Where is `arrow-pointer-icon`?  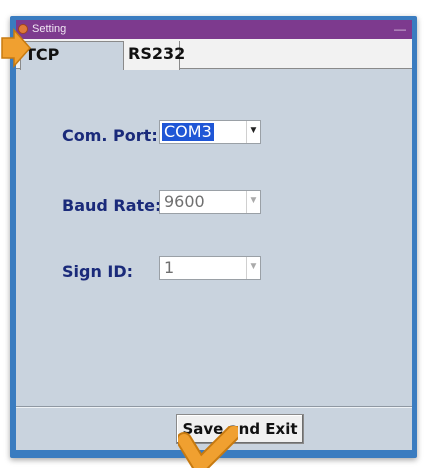
arrow-pointer-icon is located at coordinates (16, 48).